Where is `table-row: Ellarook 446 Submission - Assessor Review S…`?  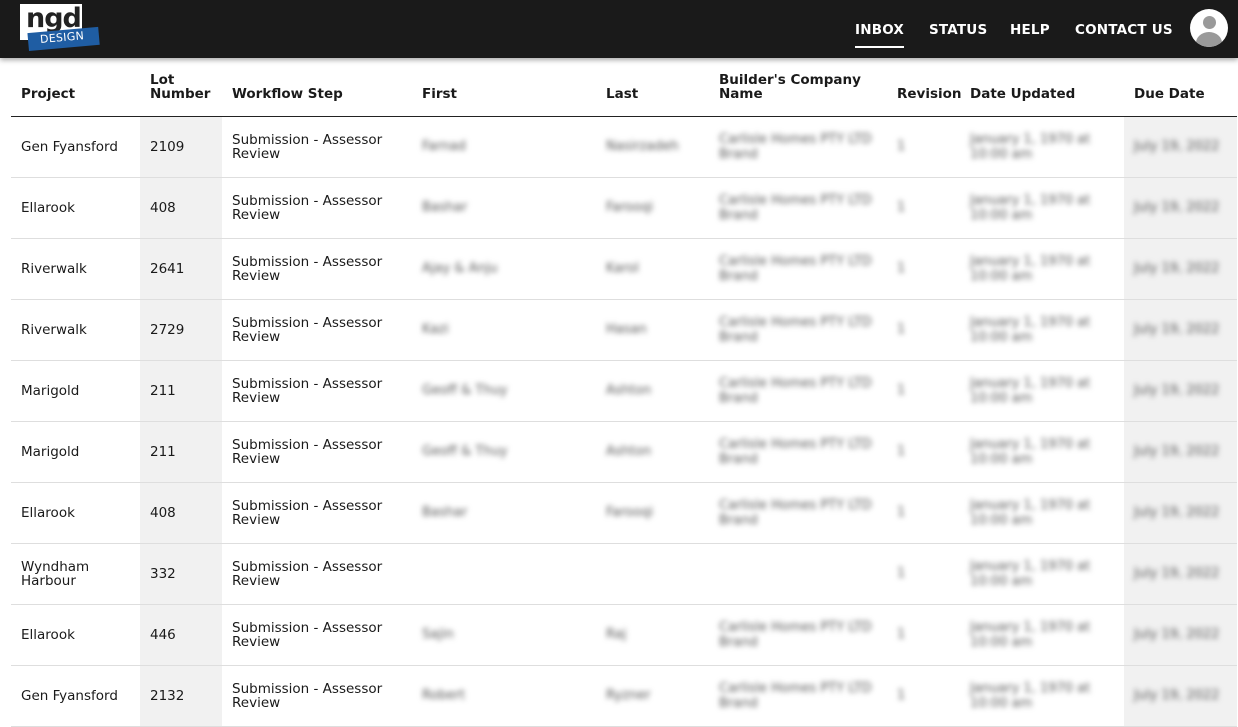
table-row: Ellarook 446 Submission - Assessor Review S… is located at coordinates (624, 635).